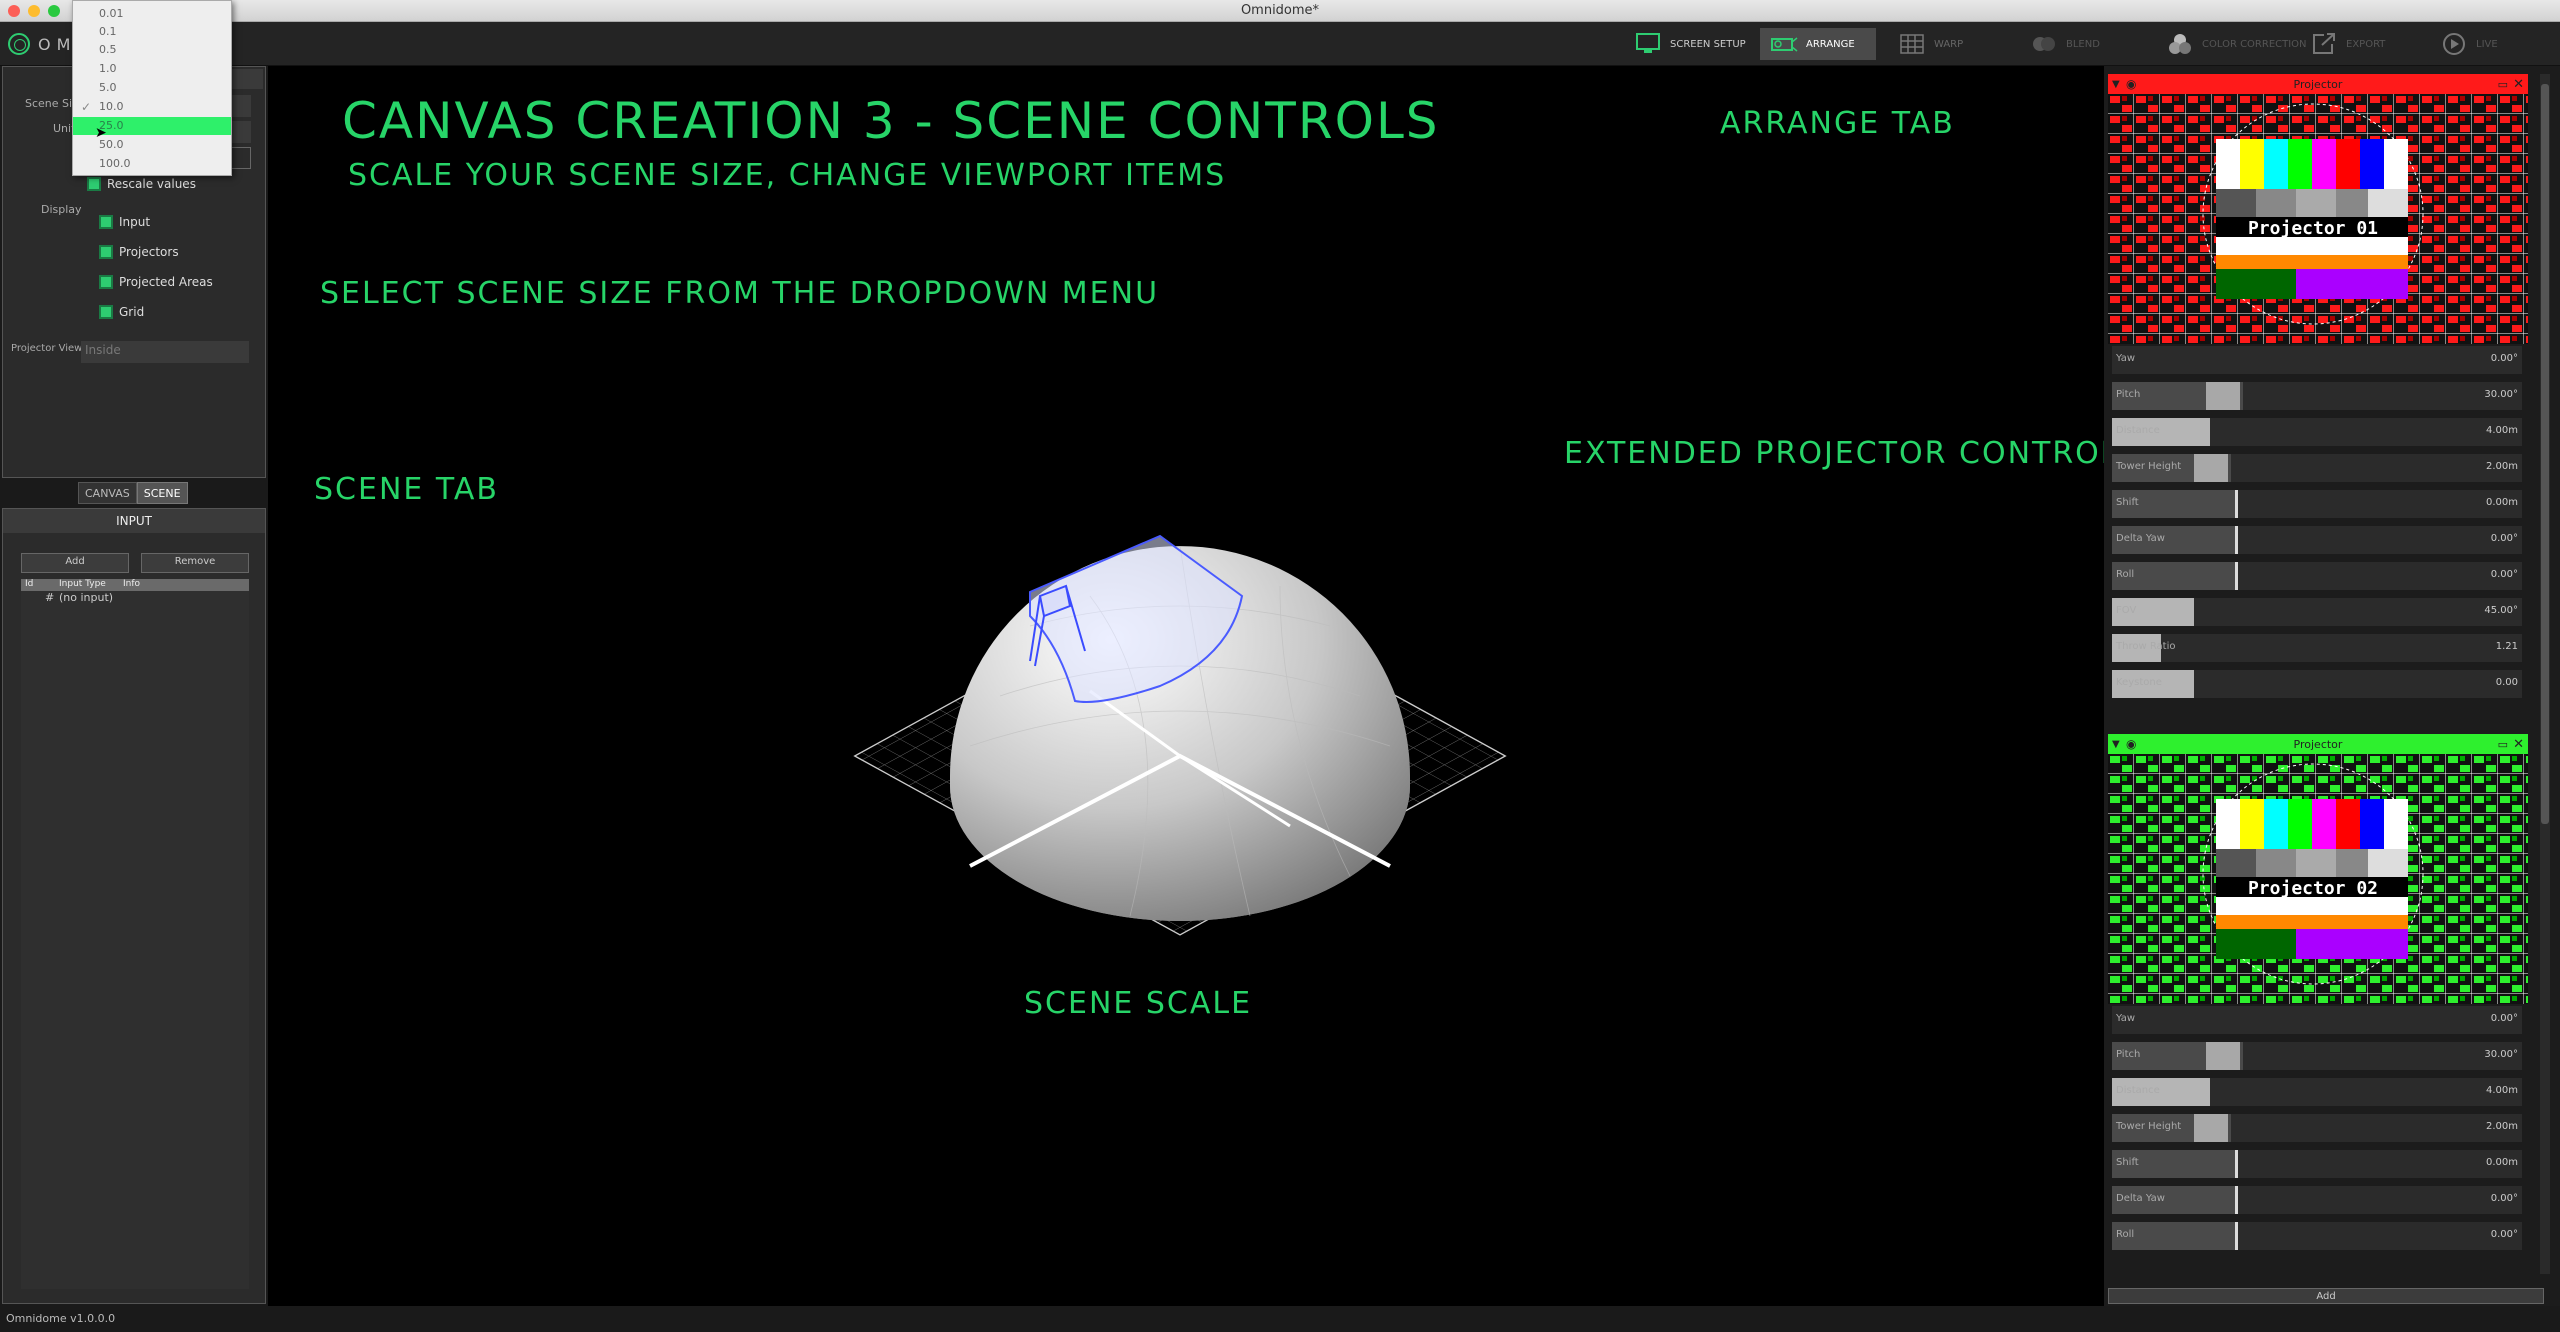 The image size is (2560, 1332). Describe the element at coordinates (2545, 454) in the screenshot. I see `scrollbar-thumb` at that location.